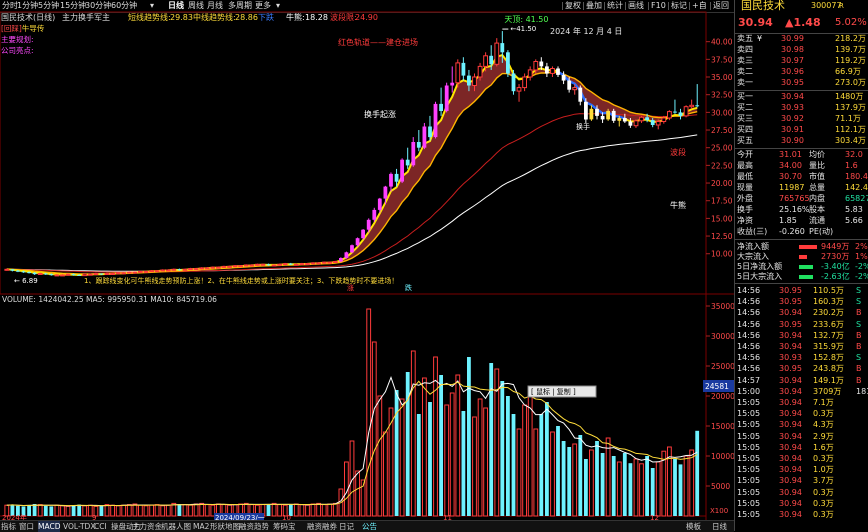  I want to click on wave-line-label: 波段, so click(678, 152).